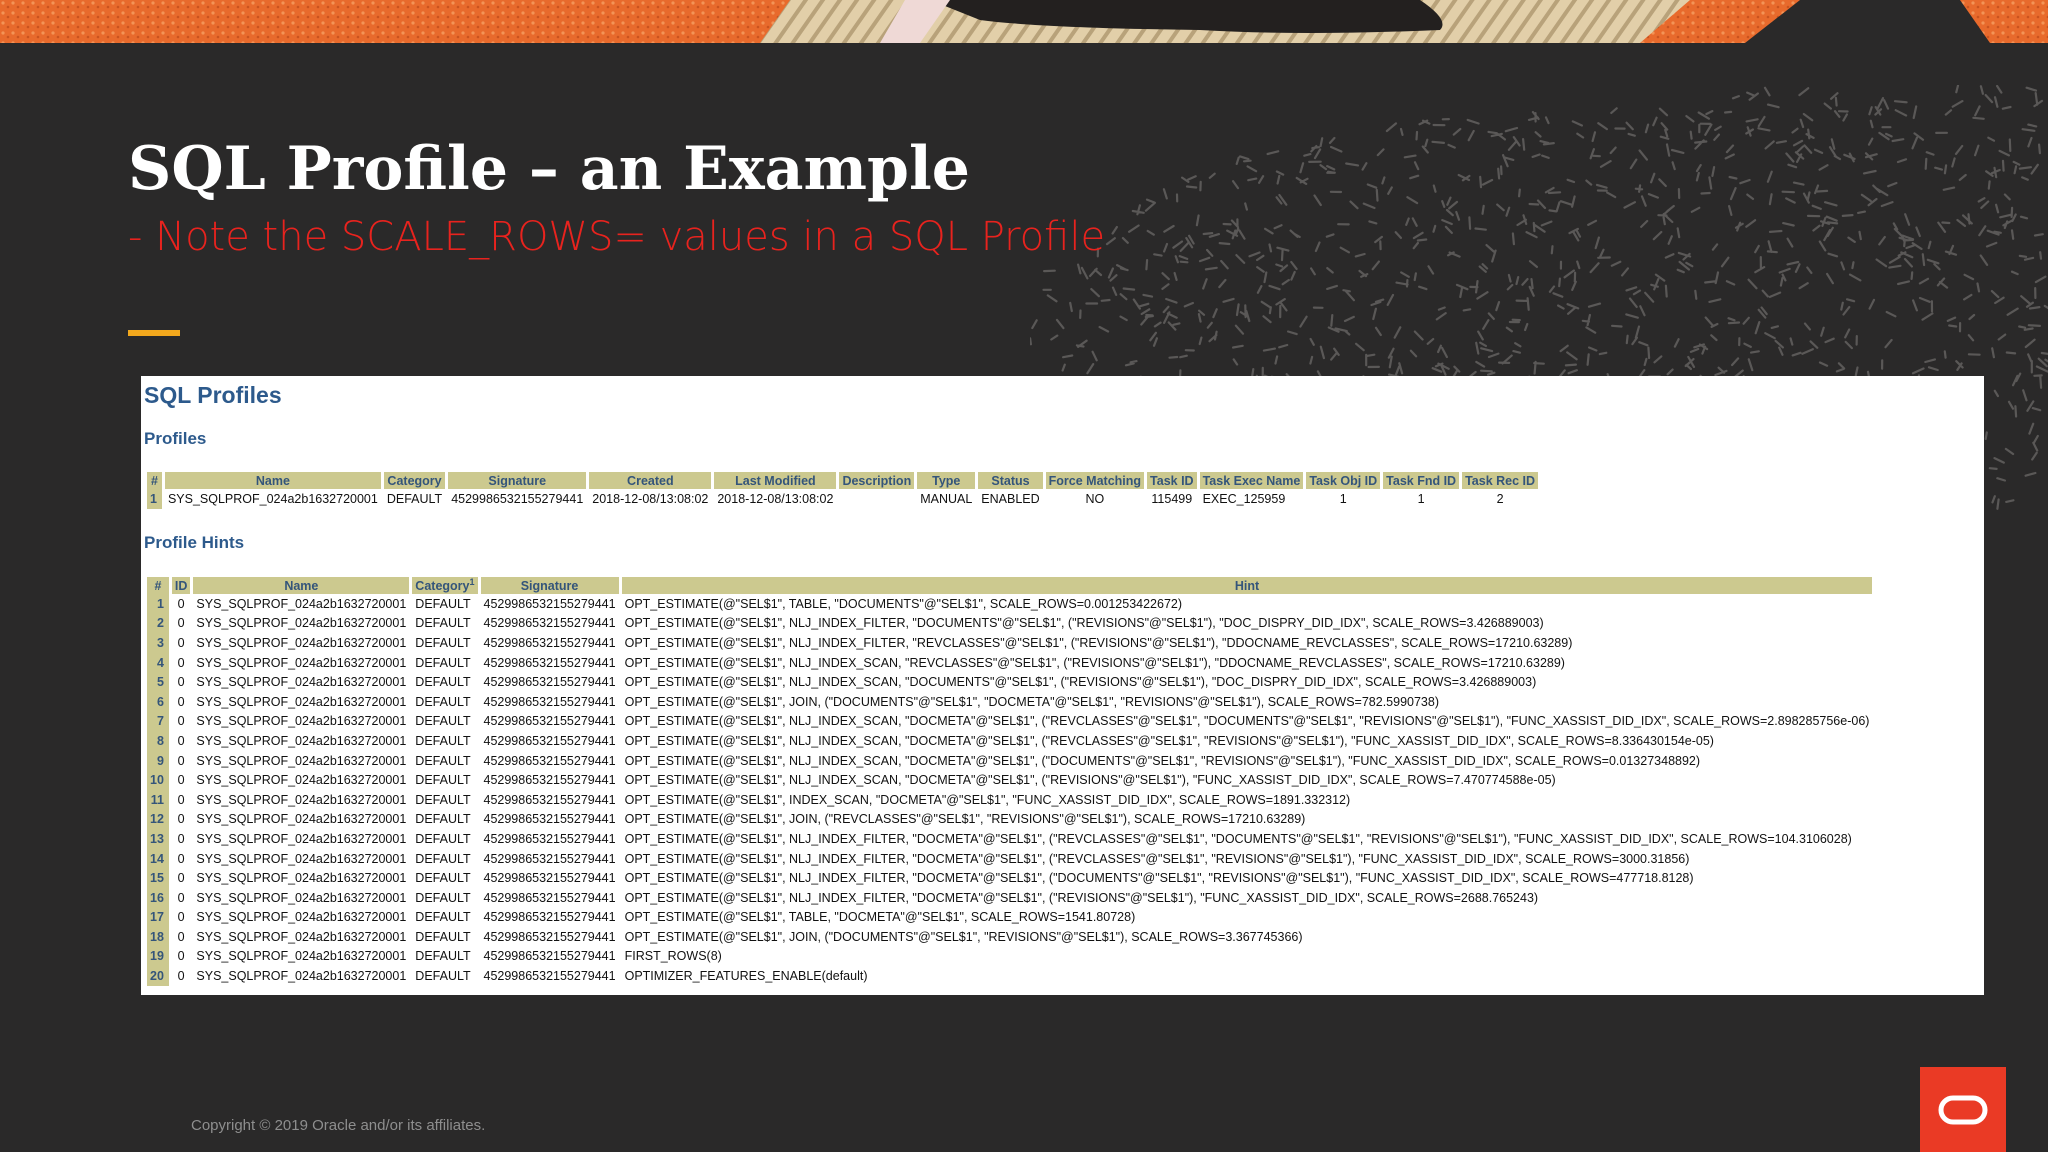  I want to click on profiles-col-task-obj-id: Task Obj ID, so click(1343, 480).